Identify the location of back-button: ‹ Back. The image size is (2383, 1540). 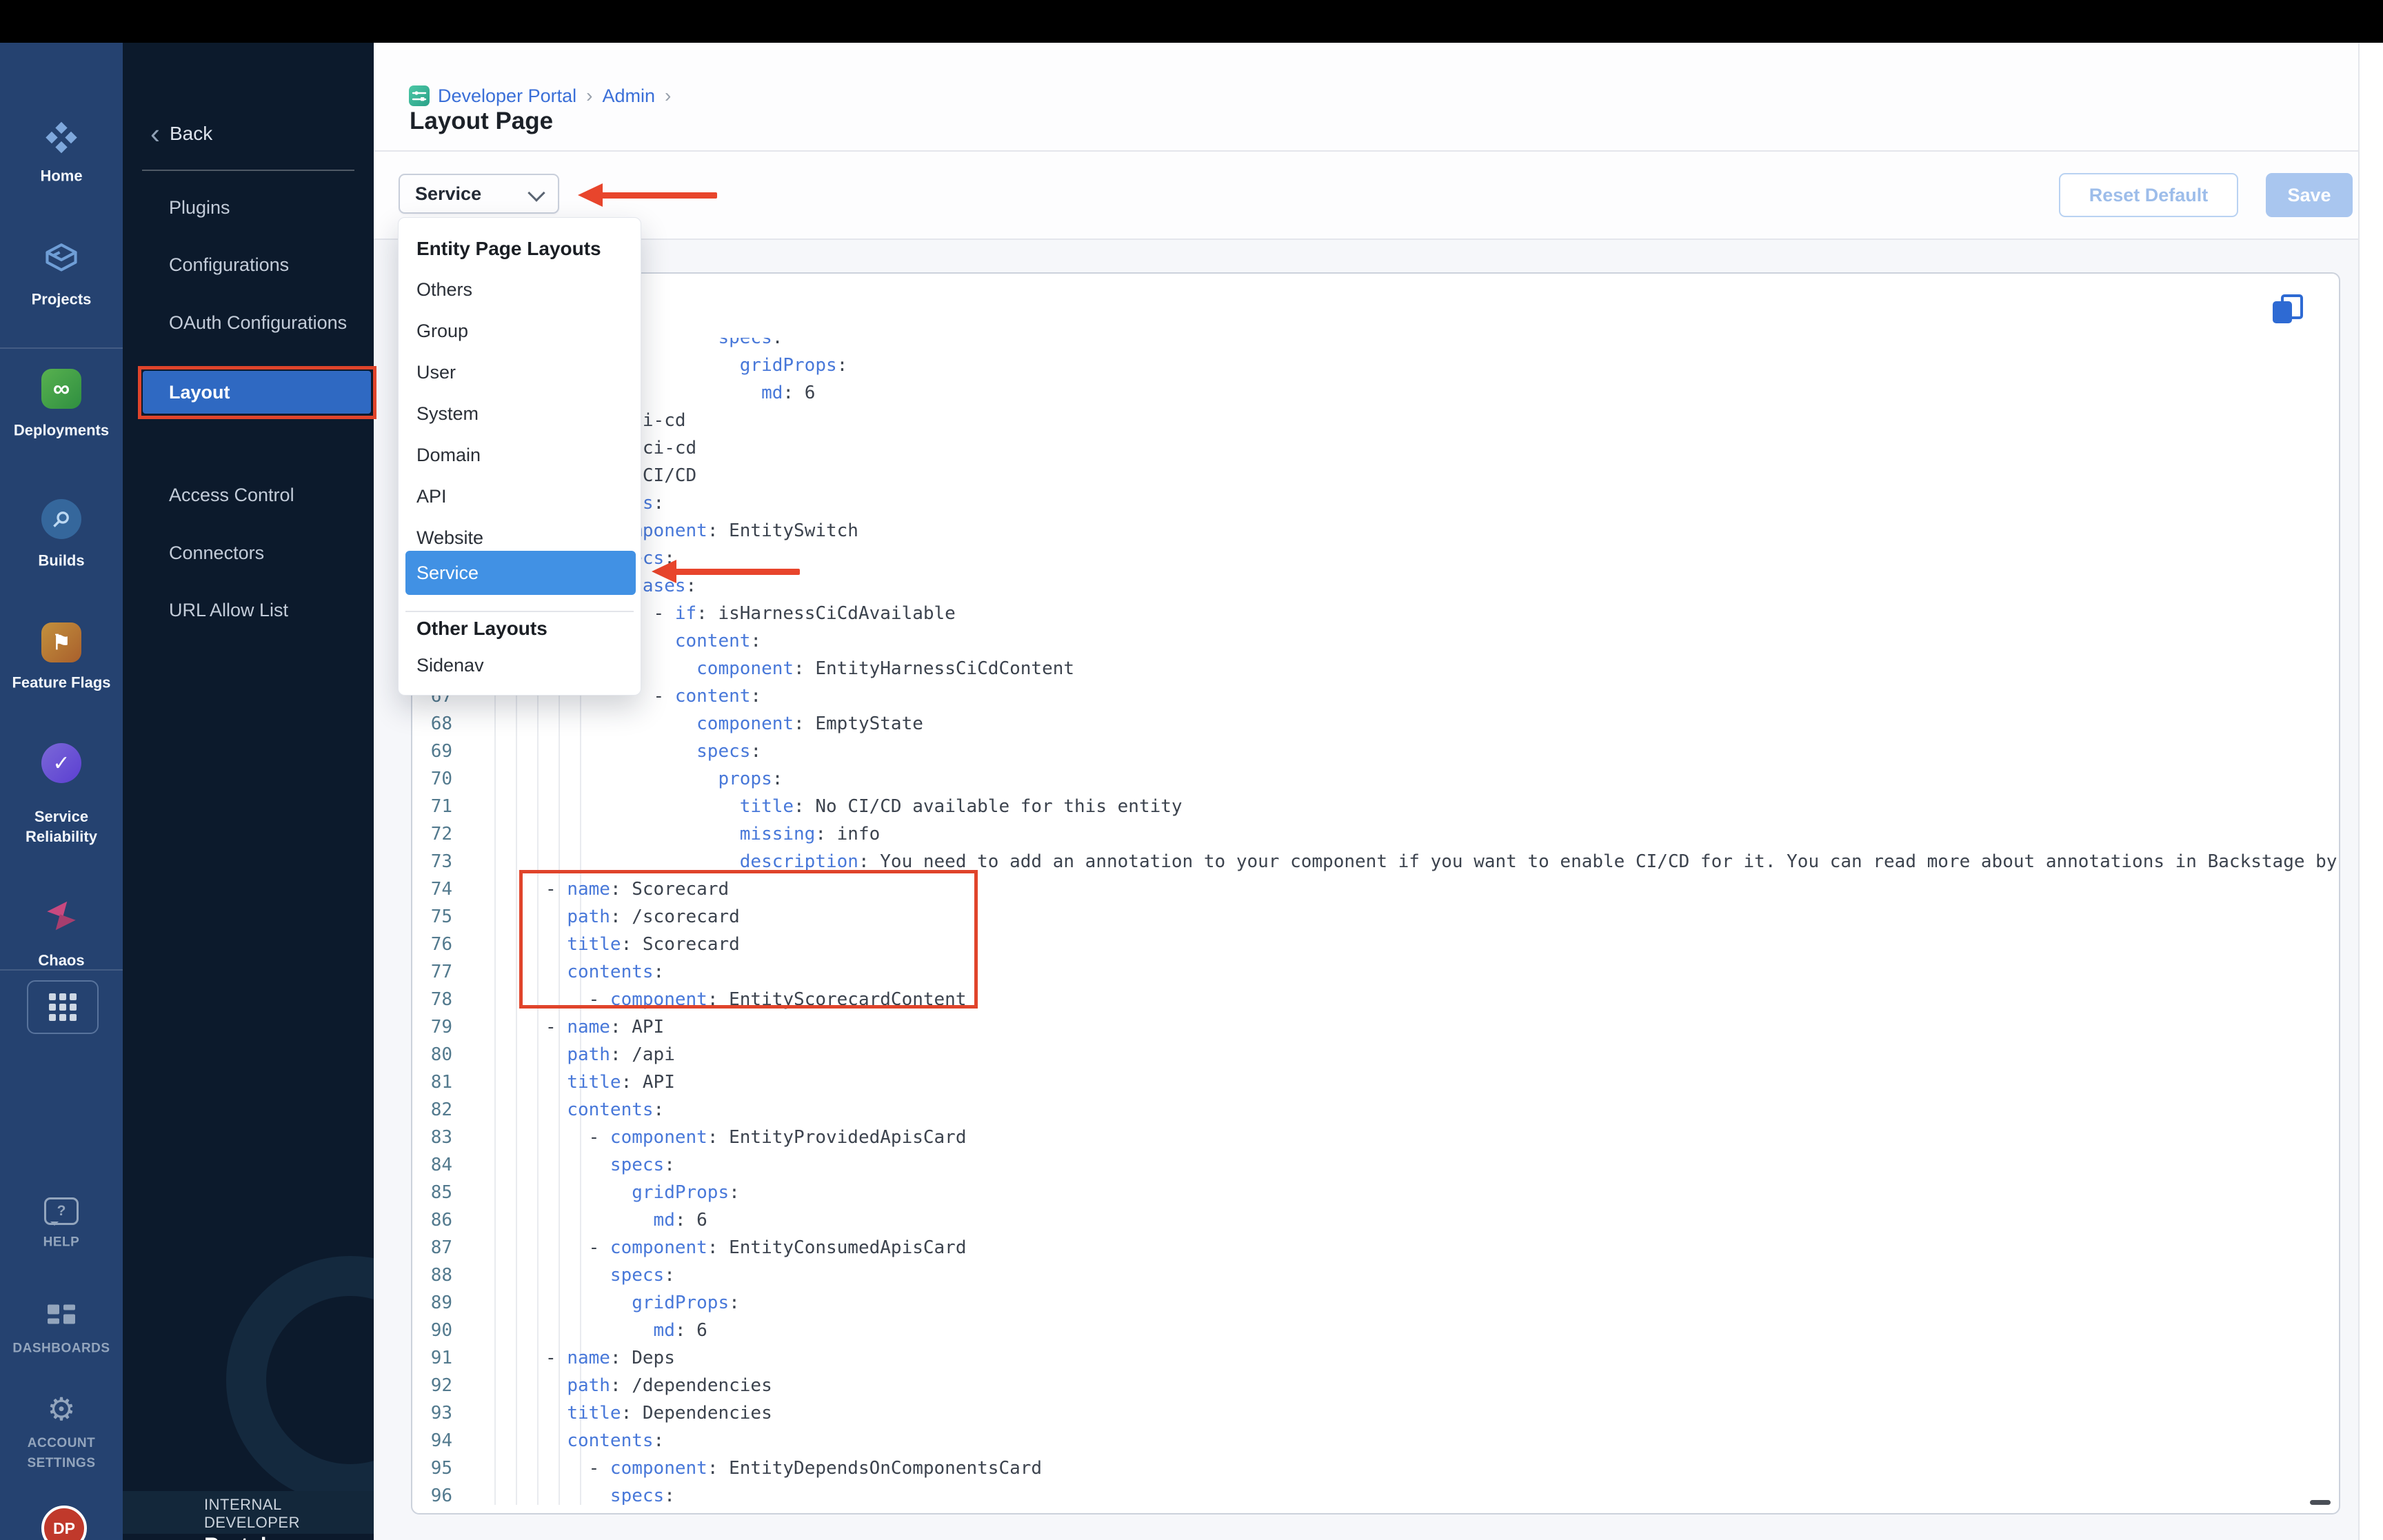
(181, 134).